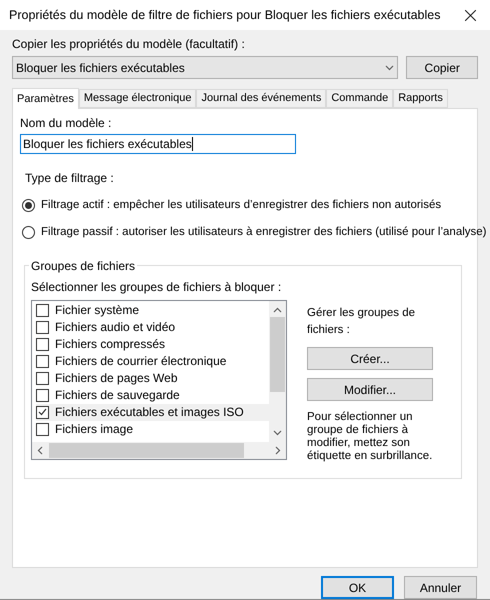 The width and height of the screenshot is (490, 600). What do you see at coordinates (420, 98) in the screenshot?
I see `tab: Rapports` at bounding box center [420, 98].